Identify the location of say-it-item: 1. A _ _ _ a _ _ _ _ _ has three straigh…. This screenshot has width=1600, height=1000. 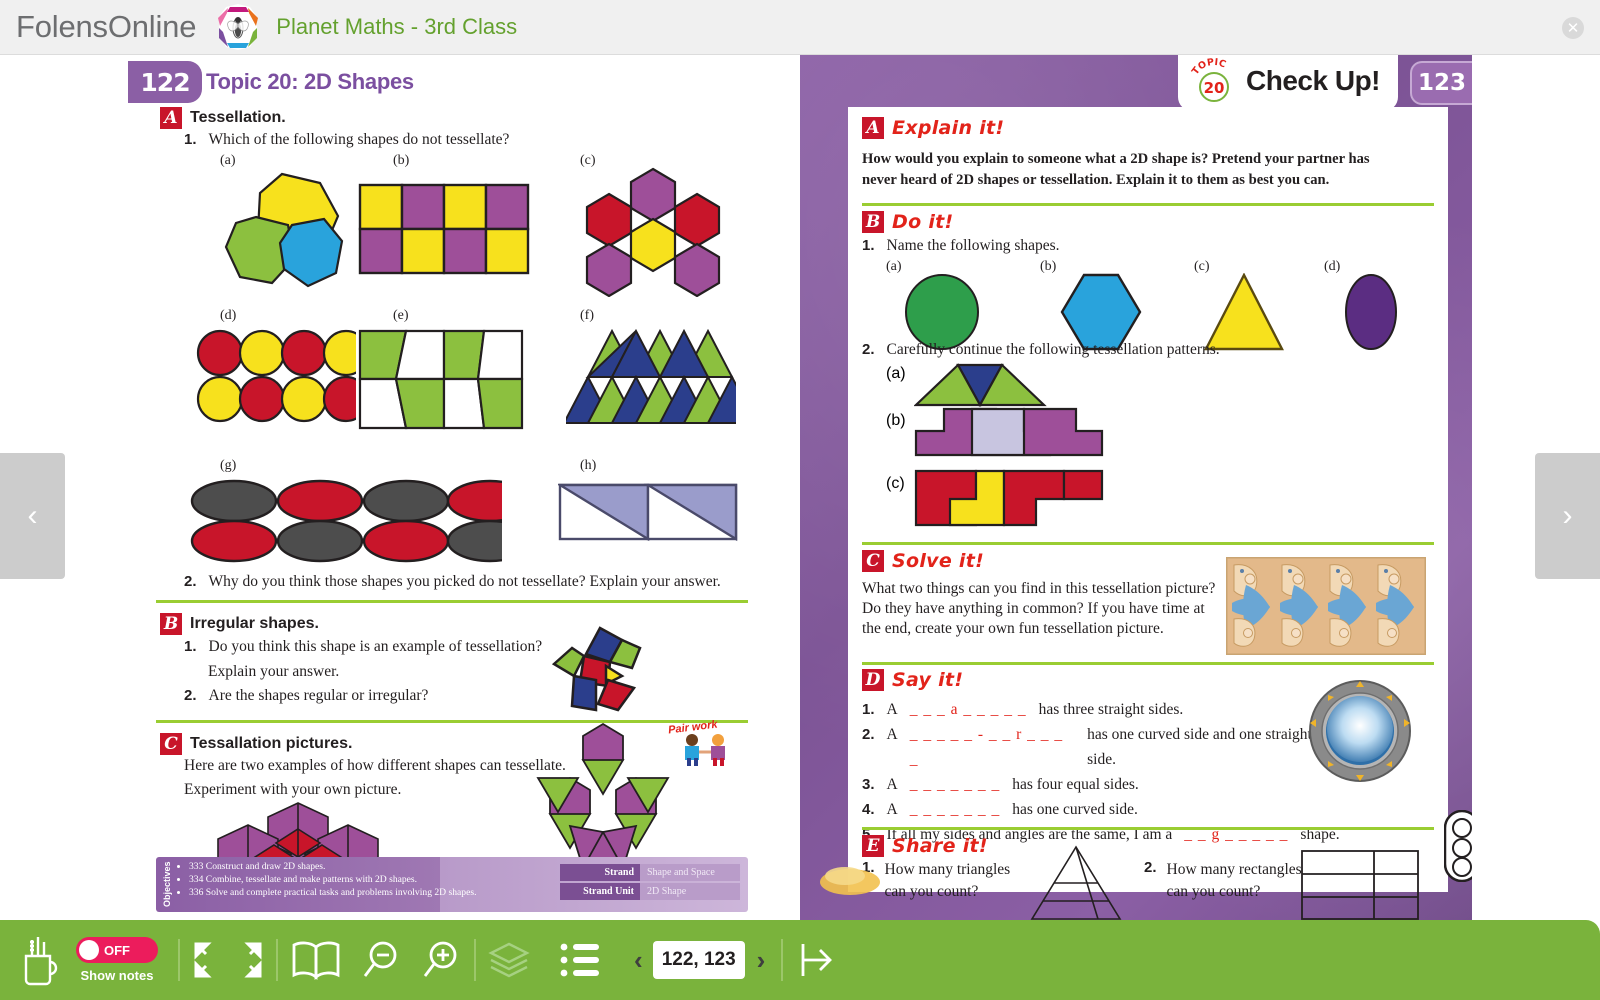
(1102, 709).